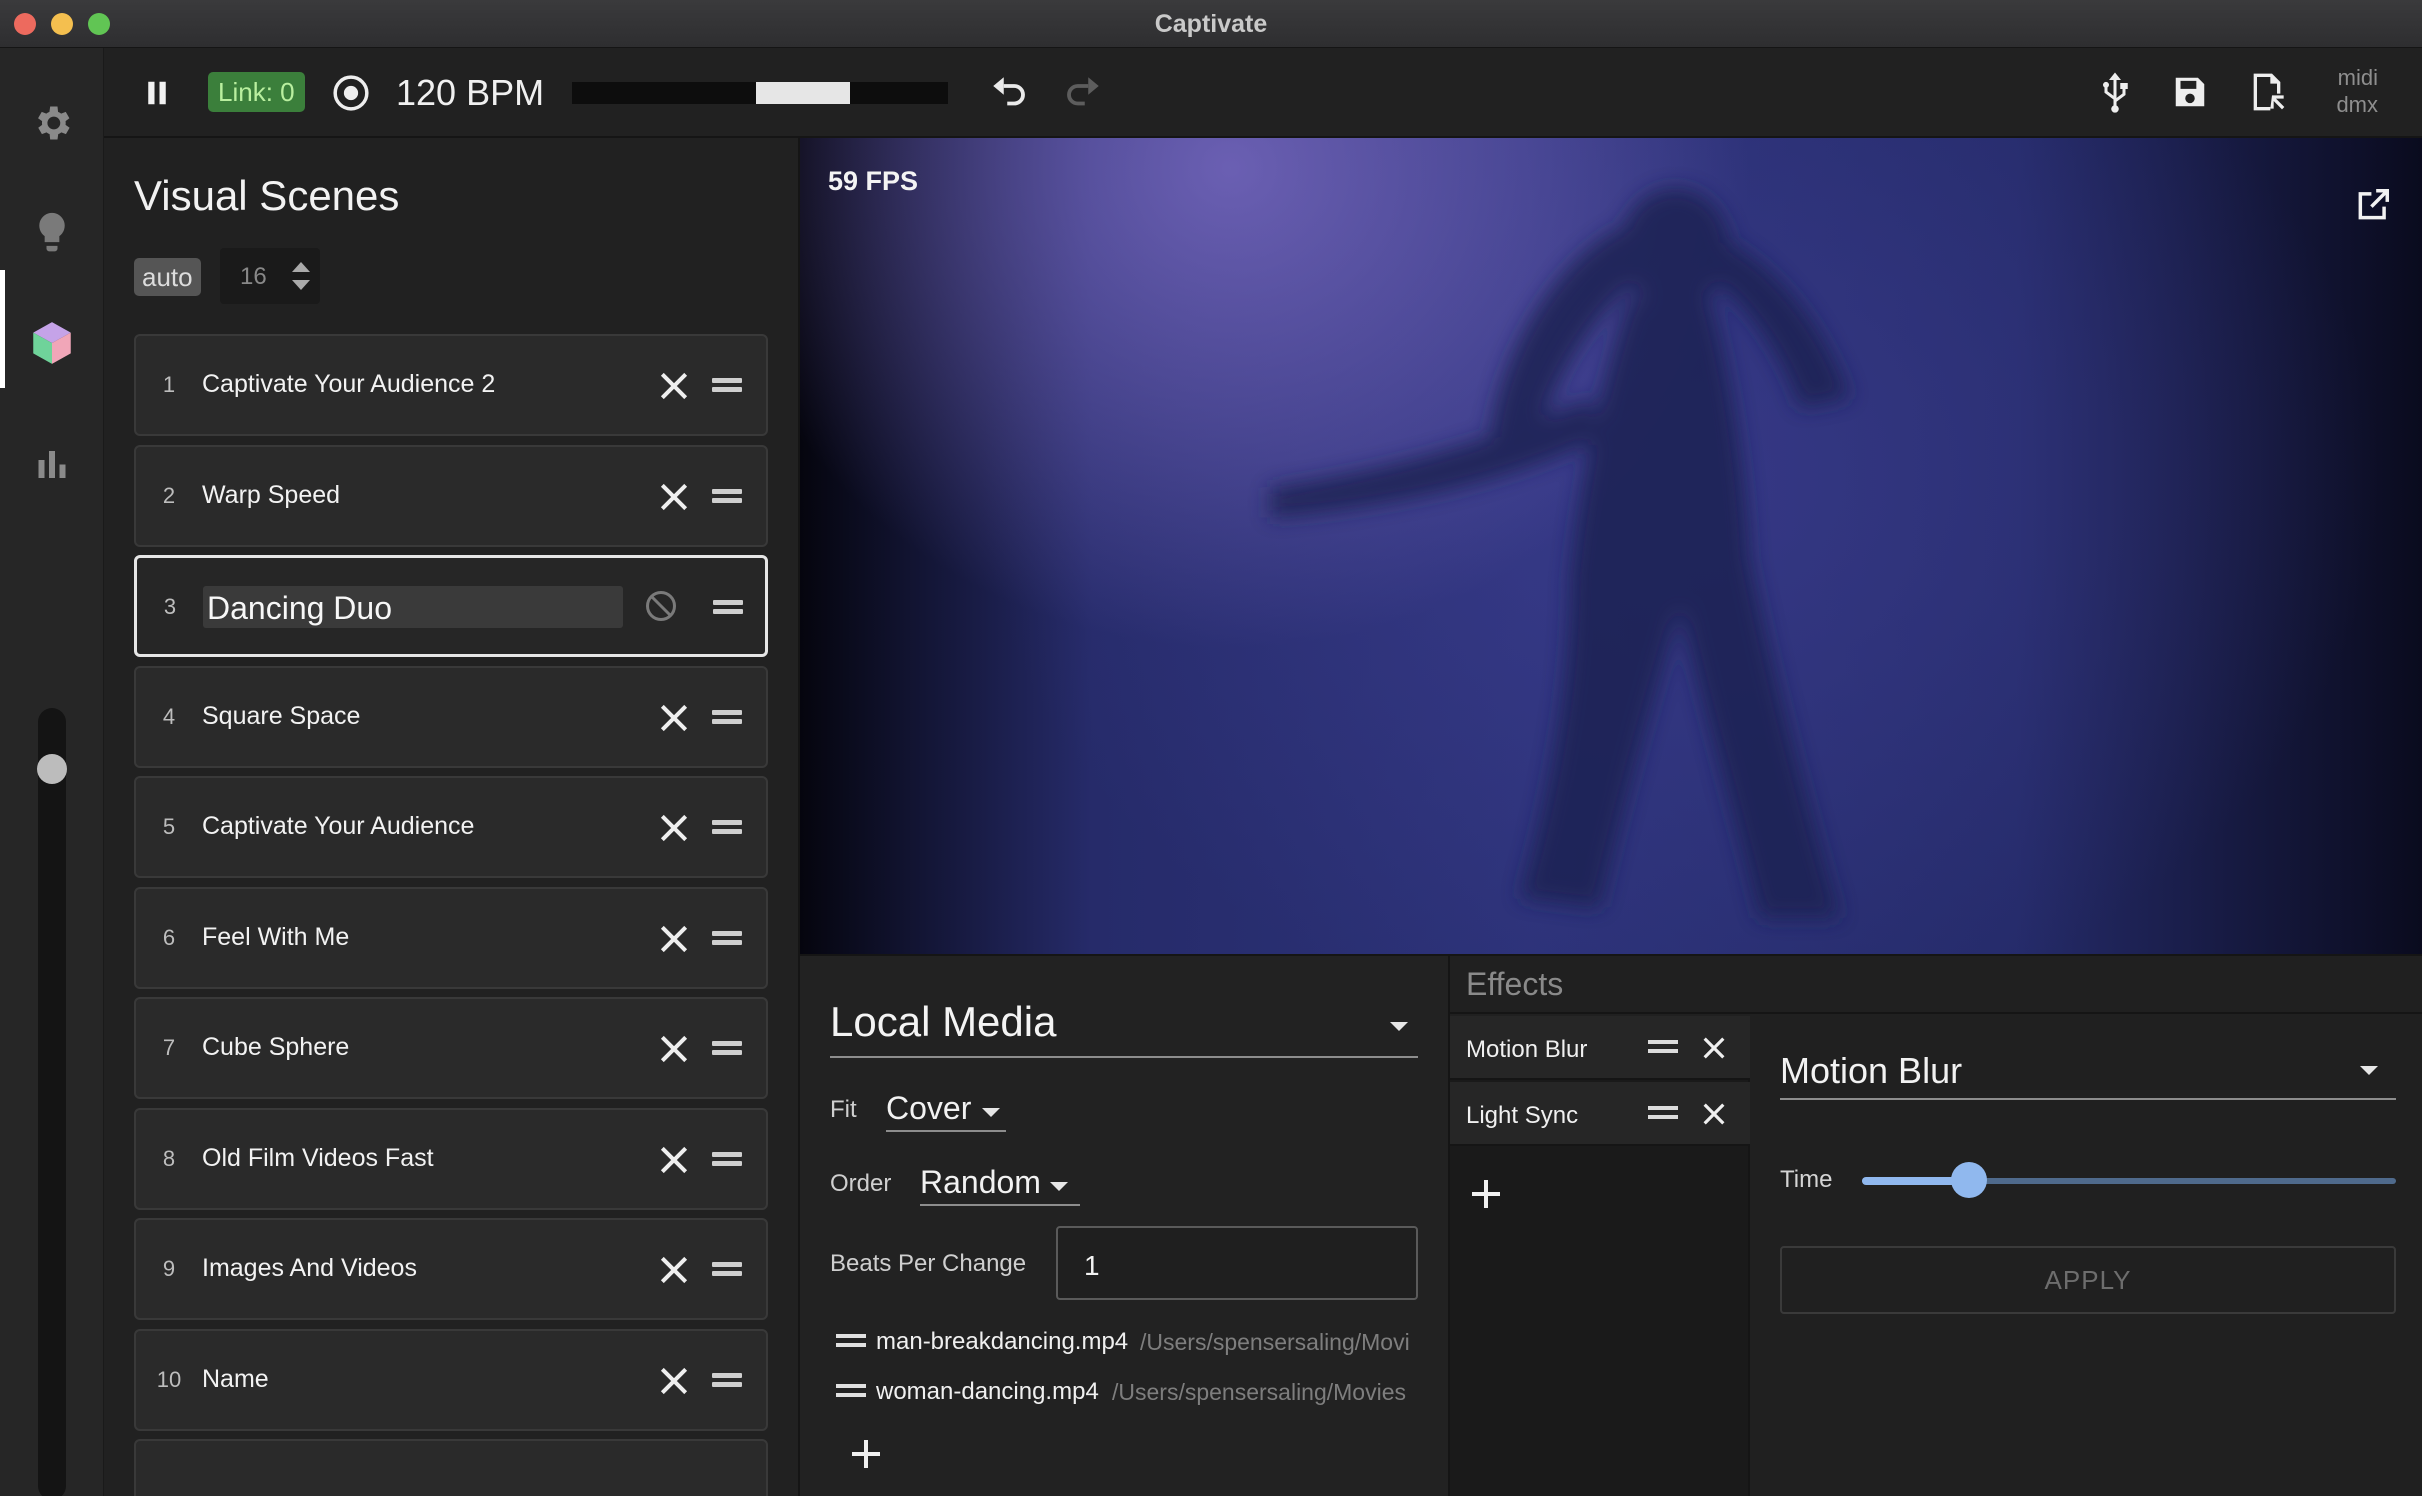 The height and width of the screenshot is (1496, 2422). Describe the element at coordinates (52, 343) in the screenshot. I see `cube-icon` at that location.